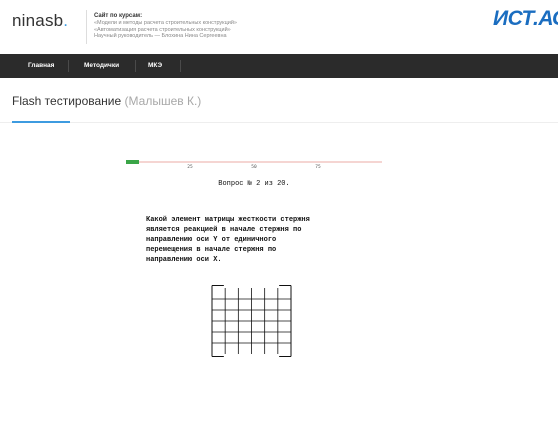 This screenshot has height=430, width=558. I want to click on site-logo: ninasb., so click(40, 21).